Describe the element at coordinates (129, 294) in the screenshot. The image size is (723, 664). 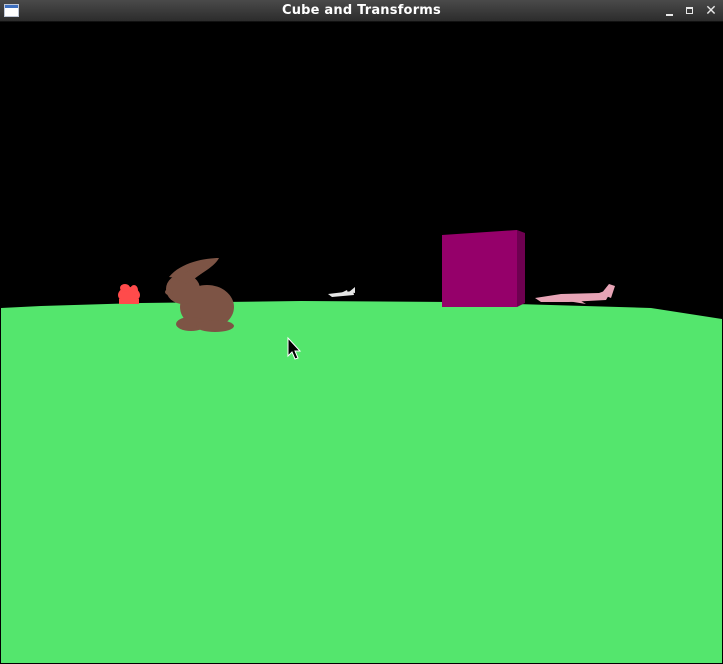
I see `red-model` at that location.